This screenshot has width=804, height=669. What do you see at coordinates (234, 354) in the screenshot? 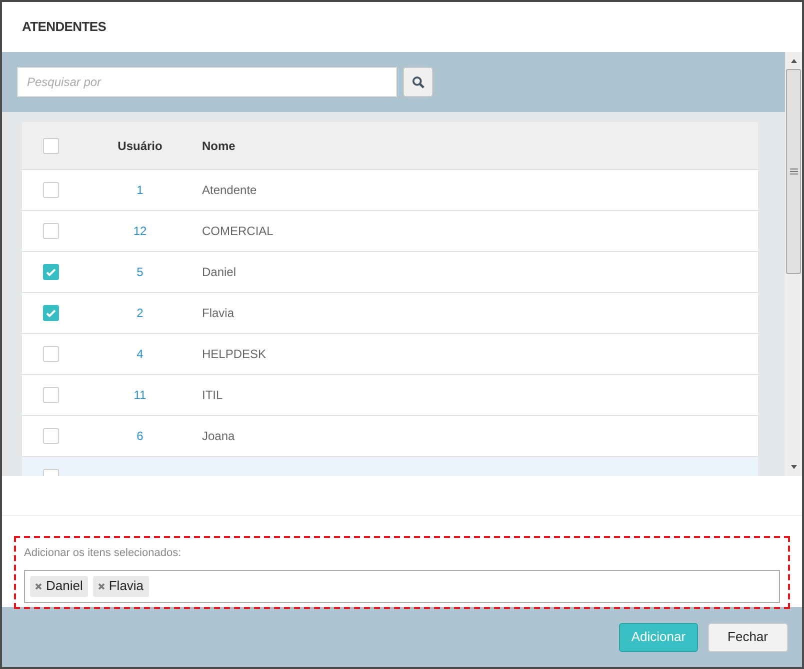
I see `name-cell: HELPDESK` at bounding box center [234, 354].